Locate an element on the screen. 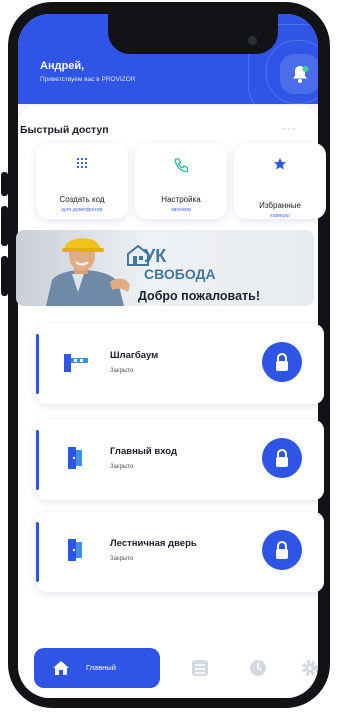  door-name: Шлагбаум is located at coordinates (134, 355).